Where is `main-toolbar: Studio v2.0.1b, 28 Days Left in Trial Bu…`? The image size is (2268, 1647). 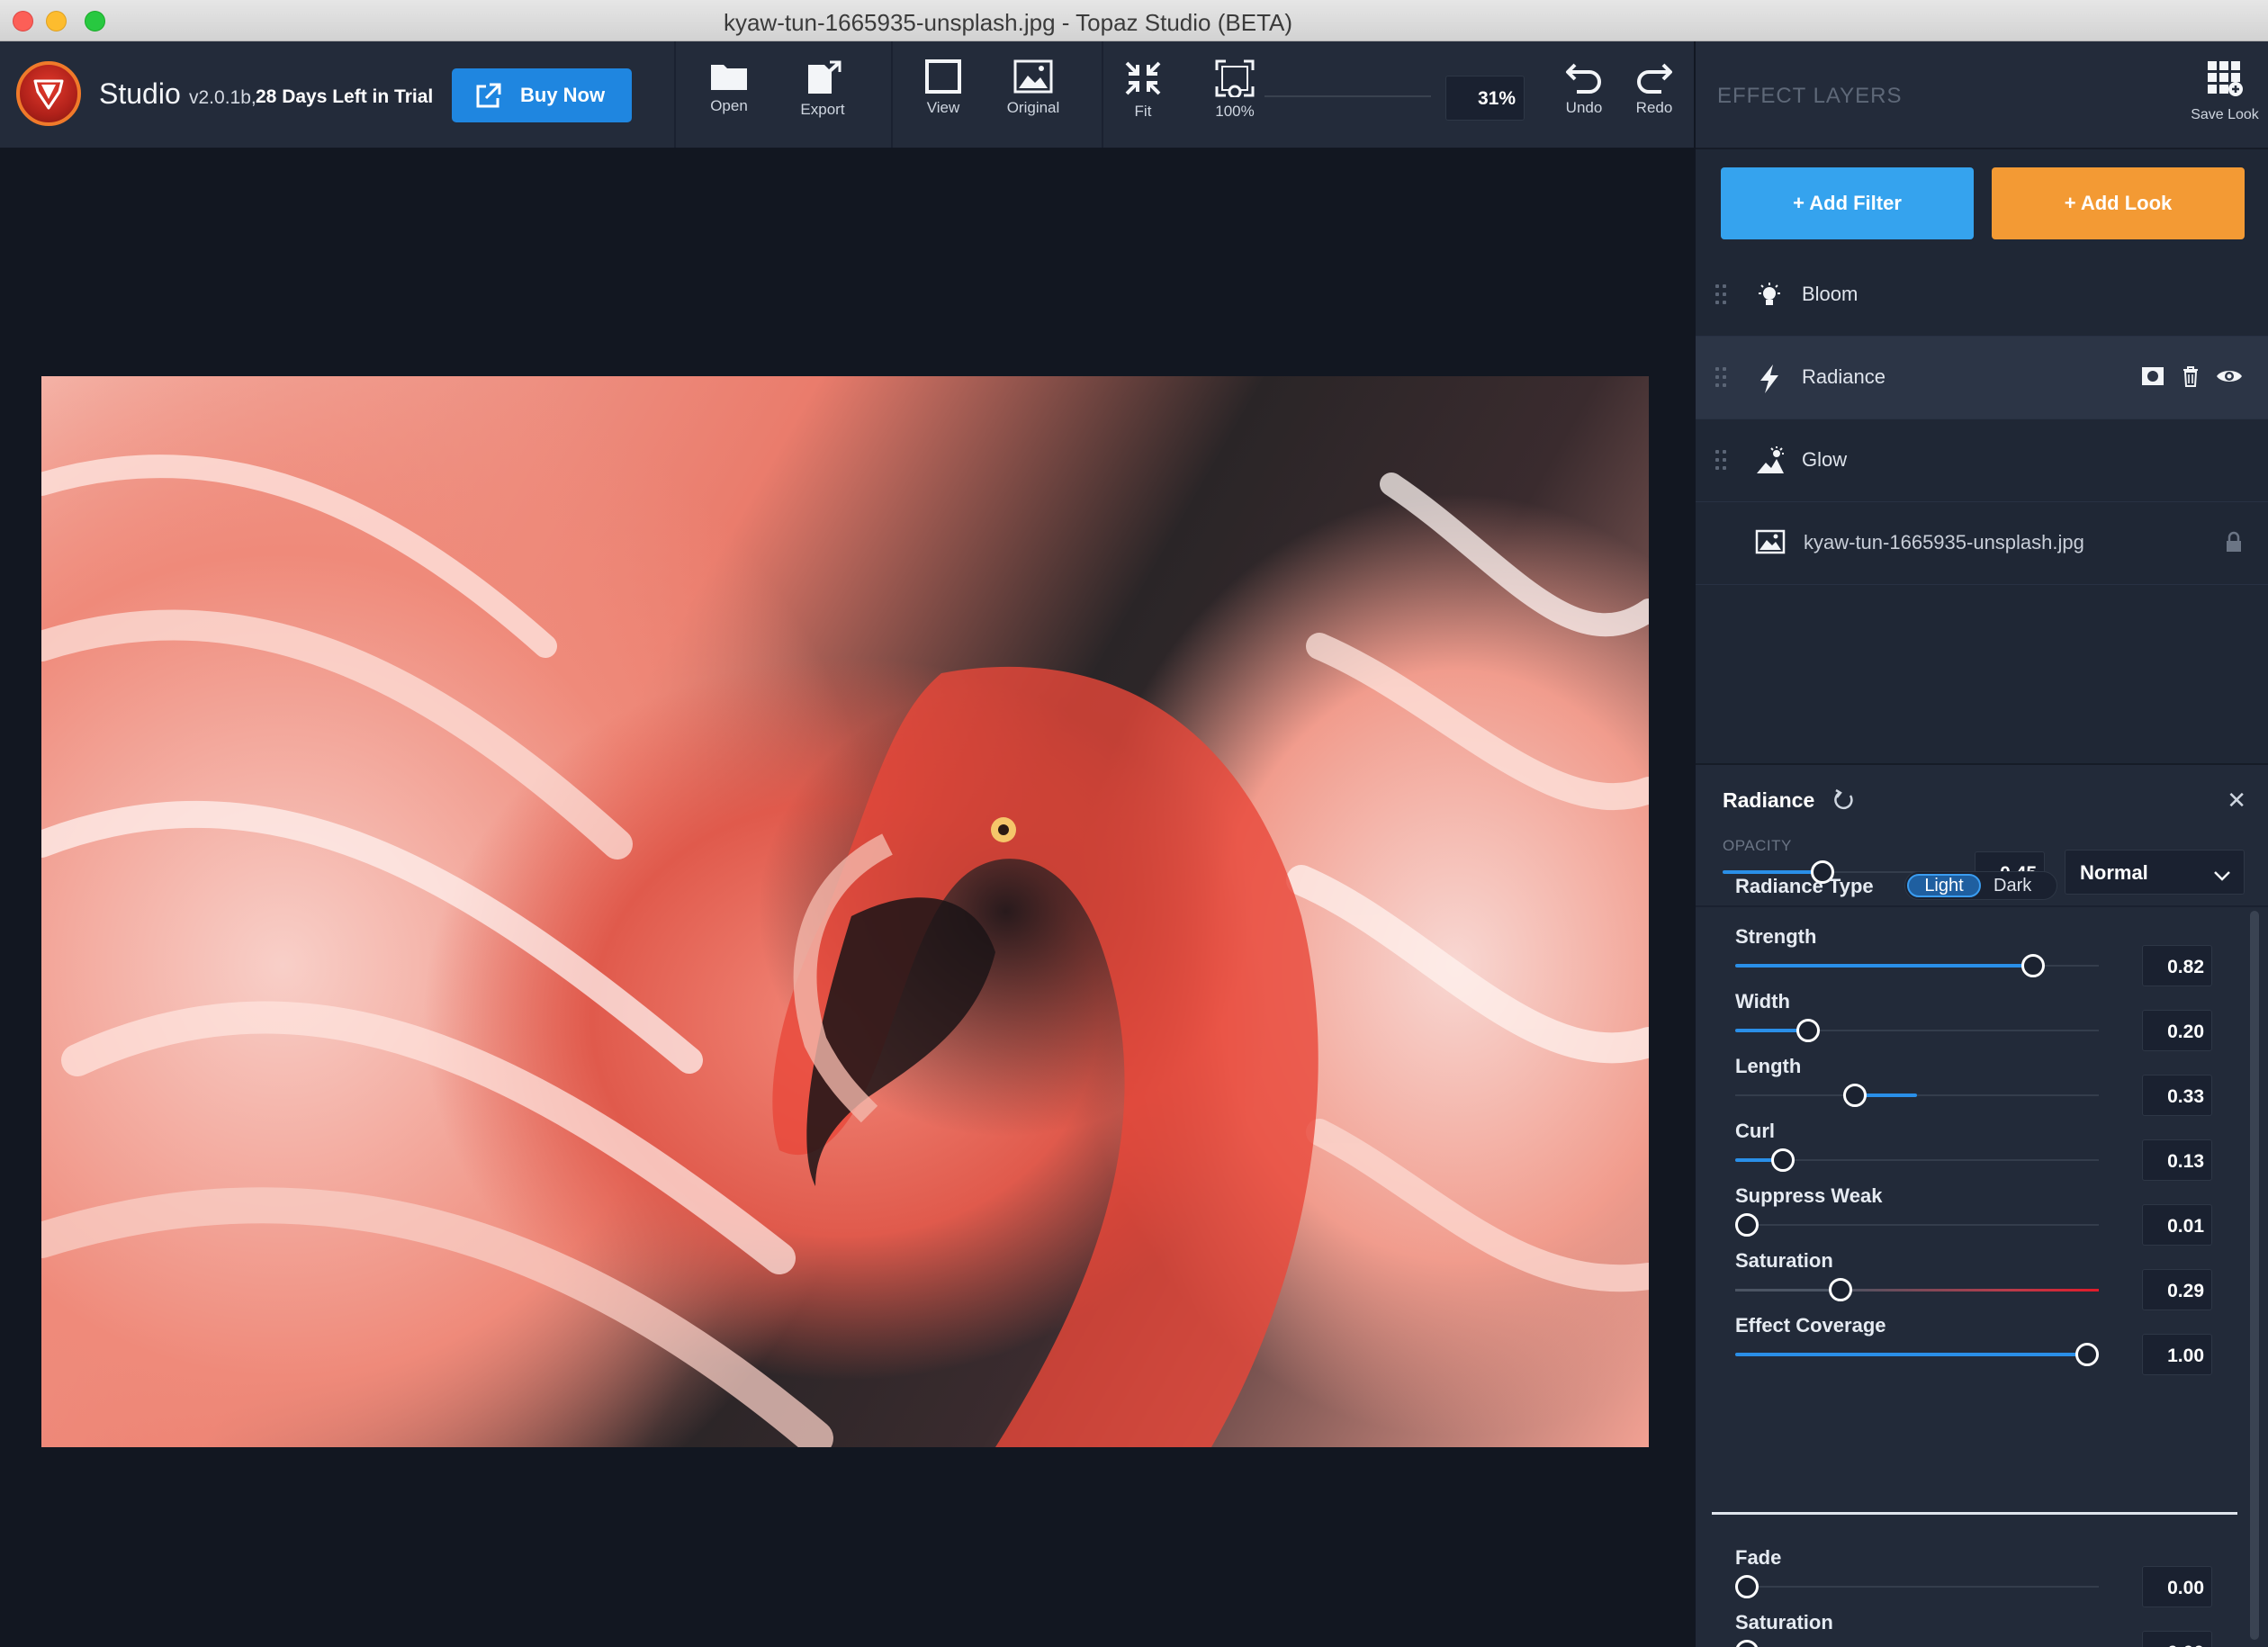 main-toolbar: Studio v2.0.1b, 28 Days Left in Trial Bu… is located at coordinates (847, 95).